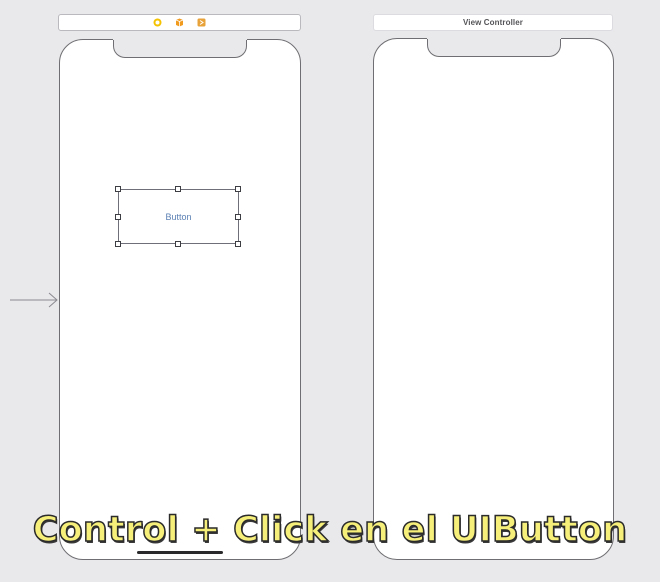  I want to click on scene-dock-right: View Controller, so click(493, 22).